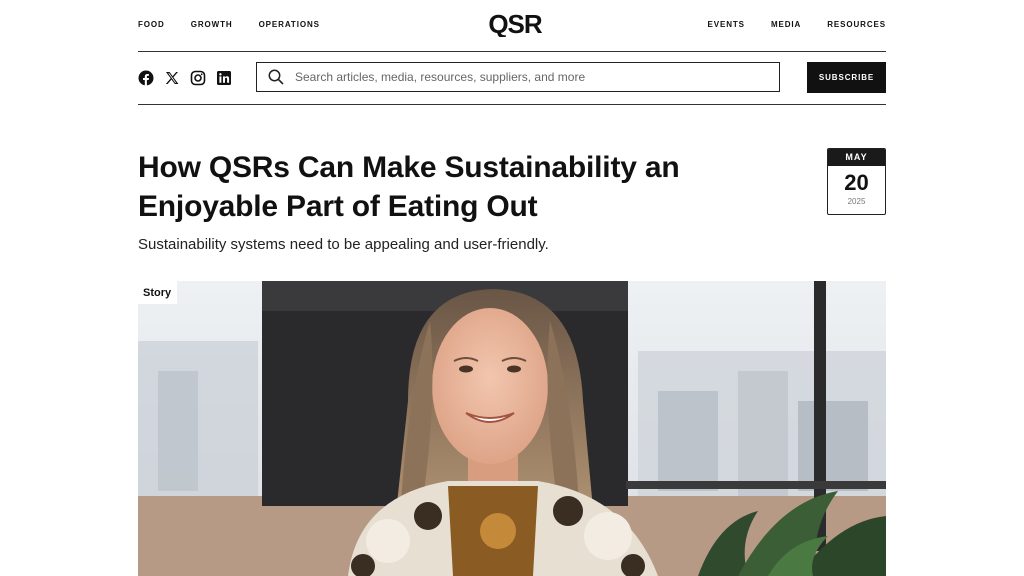 This screenshot has width=1024, height=576. I want to click on logo-text: QSR, so click(515, 24).